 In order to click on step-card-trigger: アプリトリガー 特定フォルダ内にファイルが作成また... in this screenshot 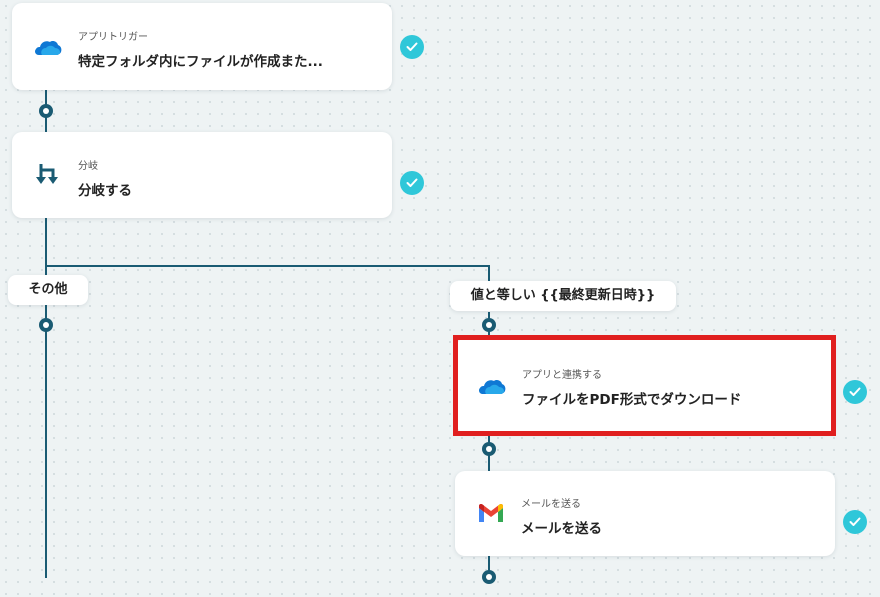, I will do `click(202, 46)`.